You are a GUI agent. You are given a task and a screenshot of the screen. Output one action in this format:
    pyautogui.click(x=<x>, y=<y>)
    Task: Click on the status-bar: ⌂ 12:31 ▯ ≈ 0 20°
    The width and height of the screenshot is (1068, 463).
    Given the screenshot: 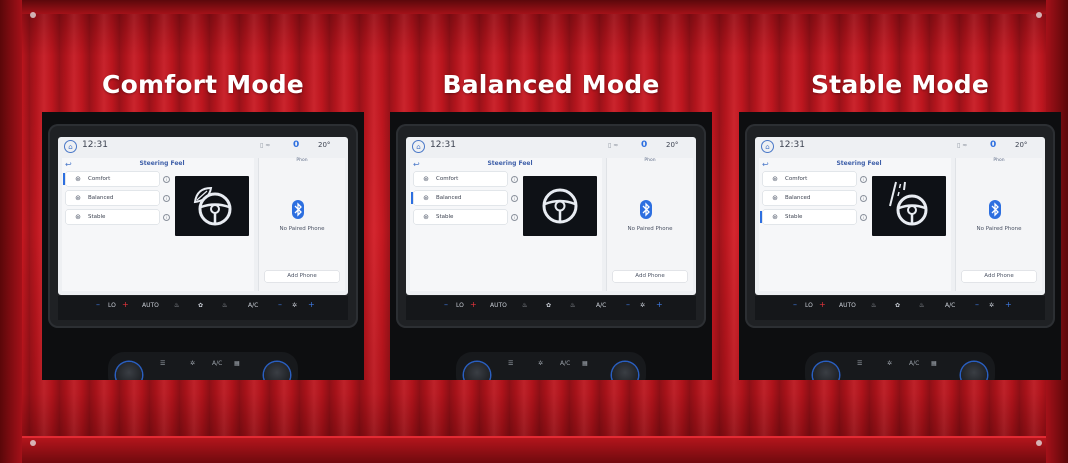 What is the action you would take?
    pyautogui.click(x=203, y=146)
    